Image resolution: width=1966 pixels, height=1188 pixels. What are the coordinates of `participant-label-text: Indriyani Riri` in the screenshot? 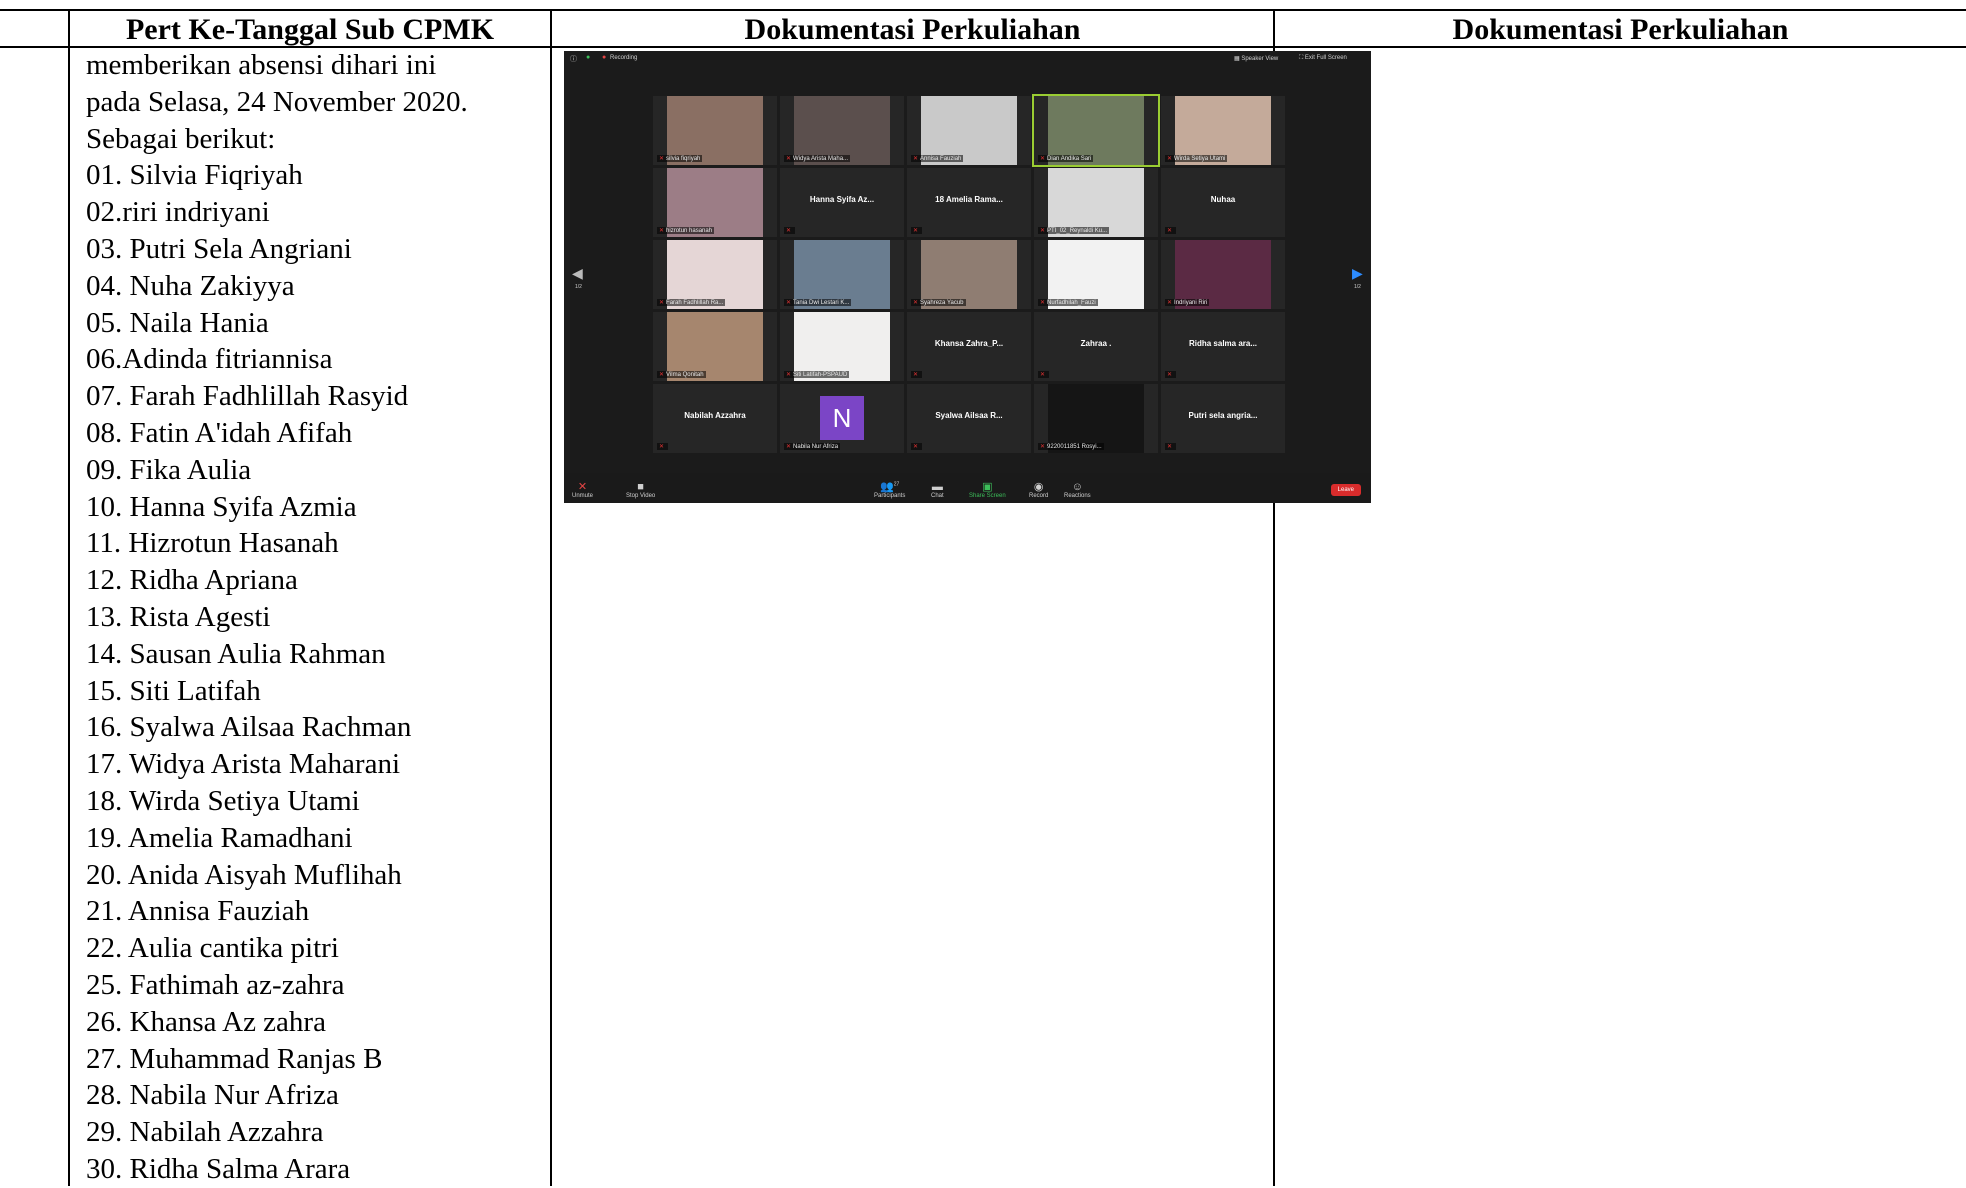 It's located at (1191, 303).